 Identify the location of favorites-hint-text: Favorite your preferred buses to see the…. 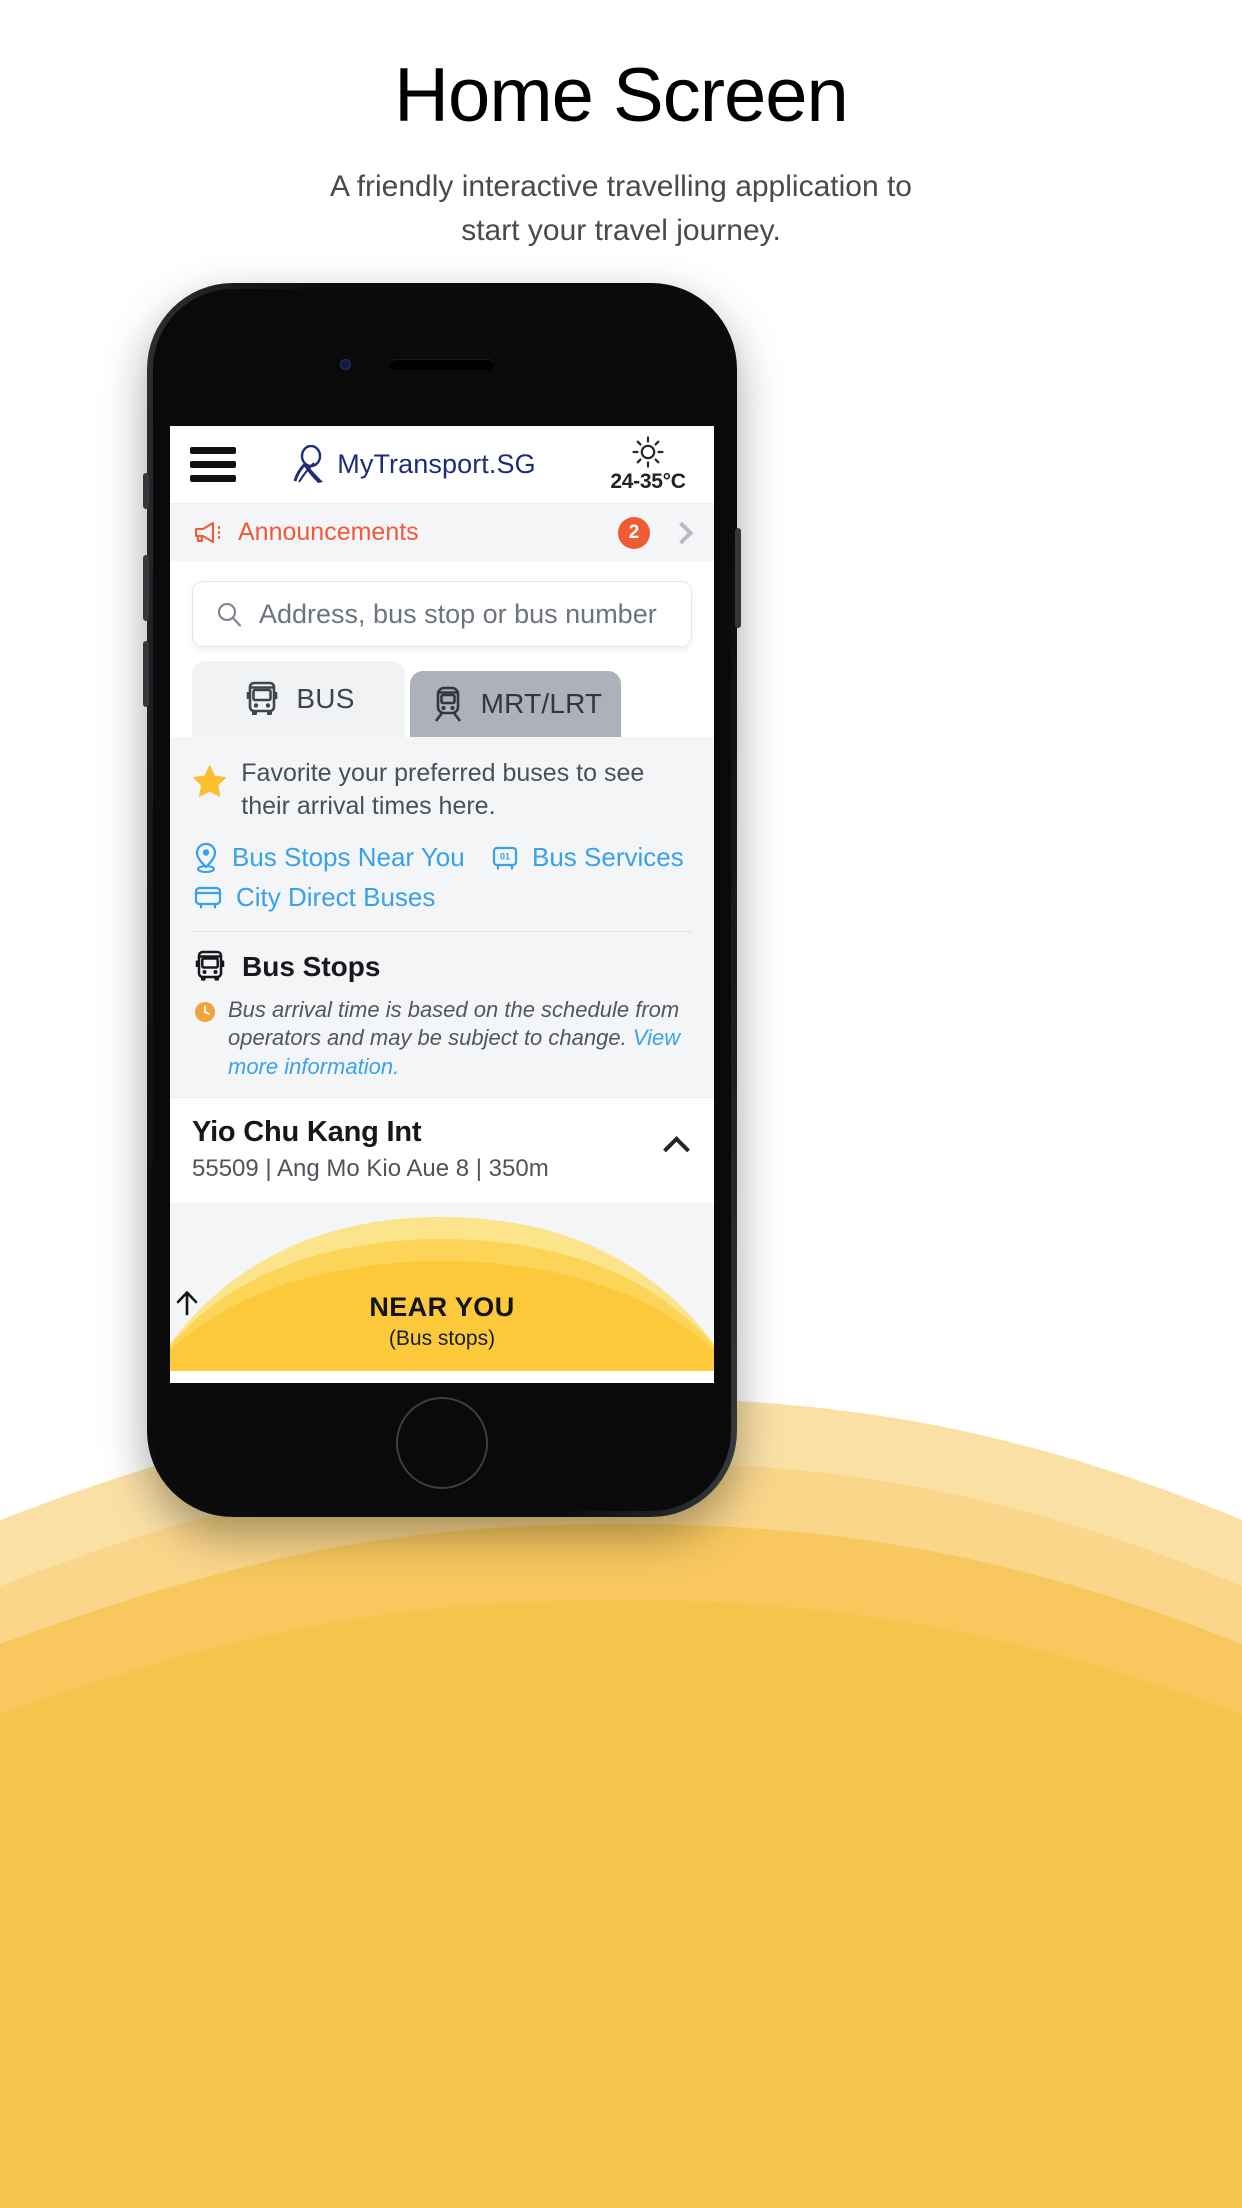
(443, 790).